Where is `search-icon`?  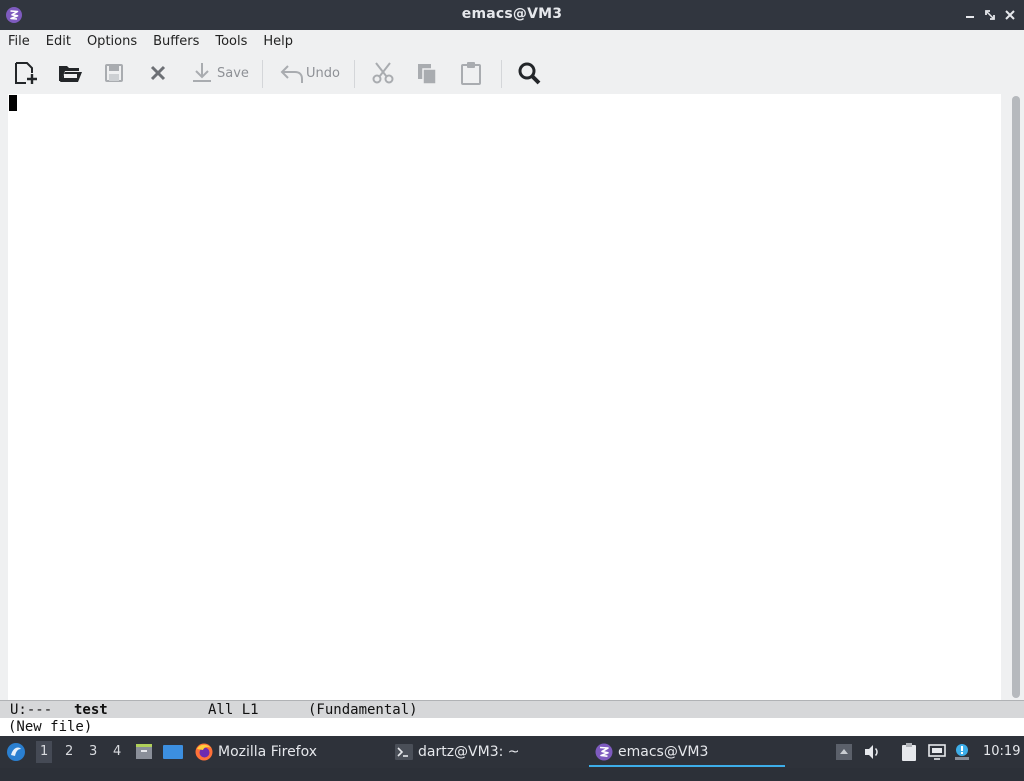 search-icon is located at coordinates (529, 73).